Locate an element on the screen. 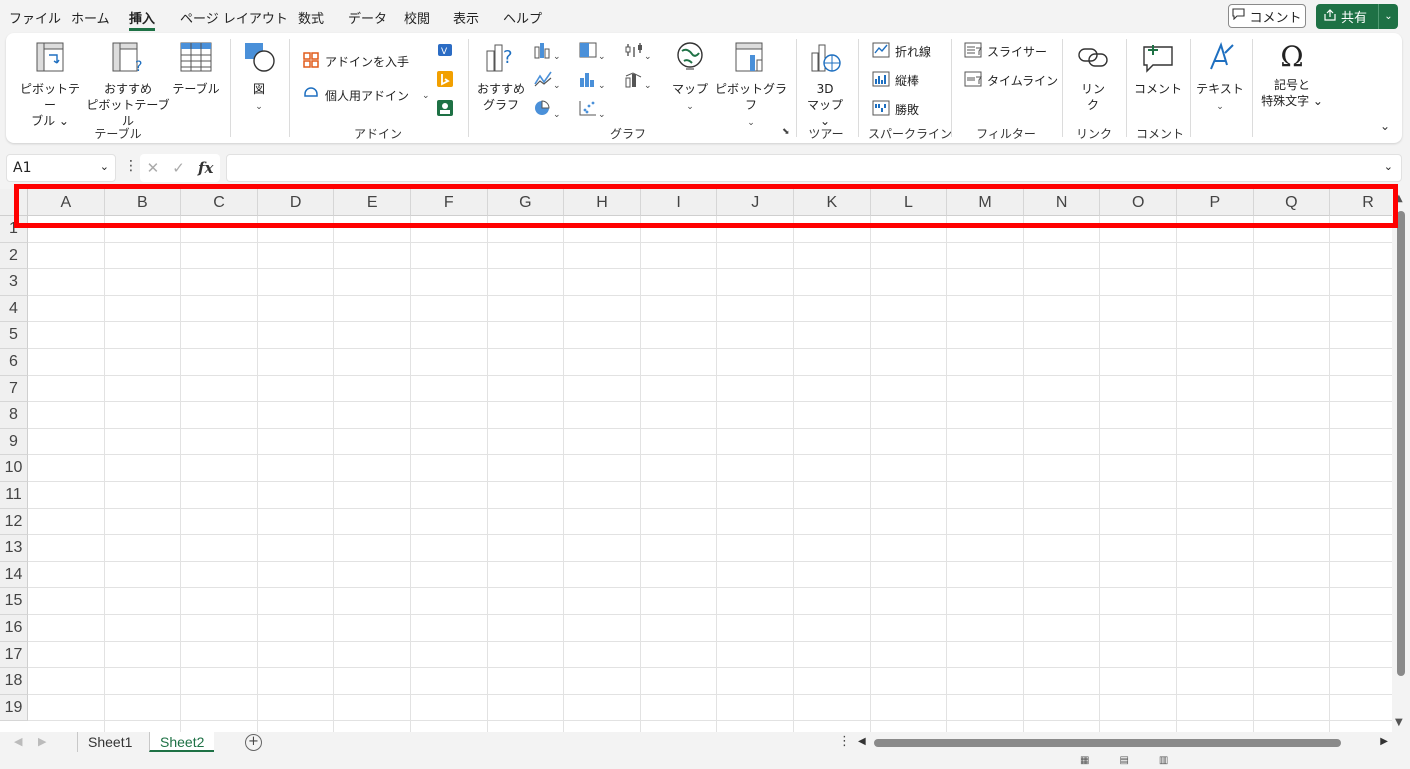 This screenshot has width=1410, height=769. expand-formula-chevron-icon: ⌄ is located at coordinates (1388, 166).